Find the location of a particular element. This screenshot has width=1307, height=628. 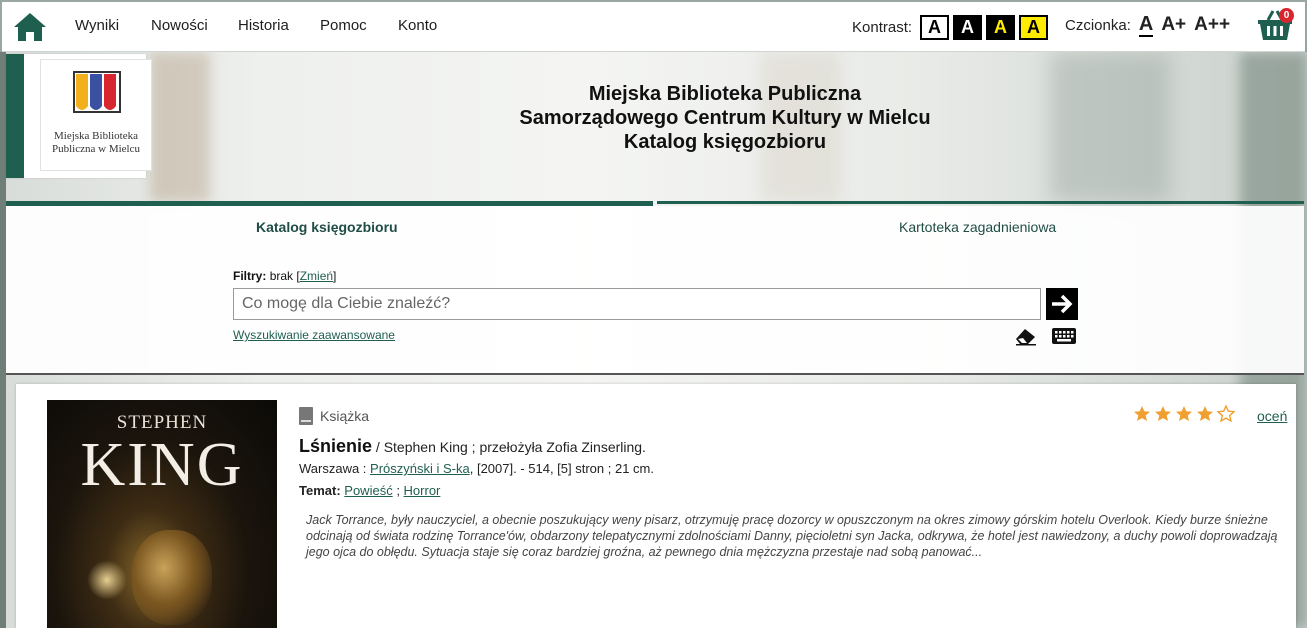

title-line-1: Miejska Biblioteka Publiczna is located at coordinates (725, 94).